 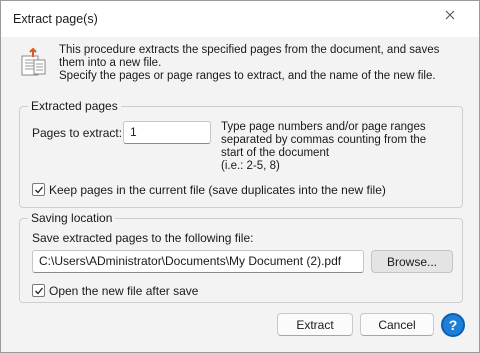 I want to click on open-after-save-label: Open the new file after save, so click(x=123, y=291).